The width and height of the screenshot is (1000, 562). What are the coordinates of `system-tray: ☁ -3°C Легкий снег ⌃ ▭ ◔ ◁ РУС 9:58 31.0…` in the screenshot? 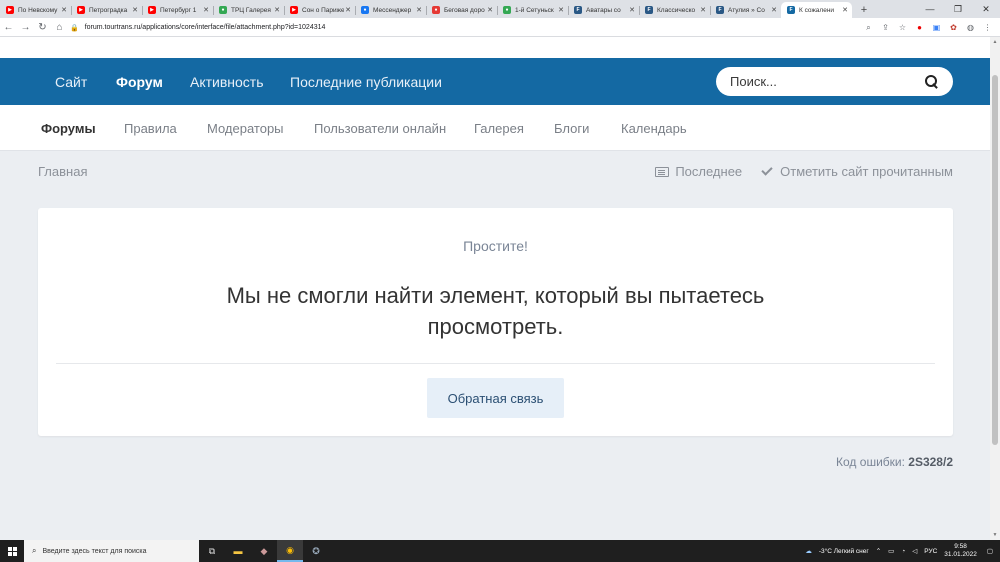 It's located at (902, 551).